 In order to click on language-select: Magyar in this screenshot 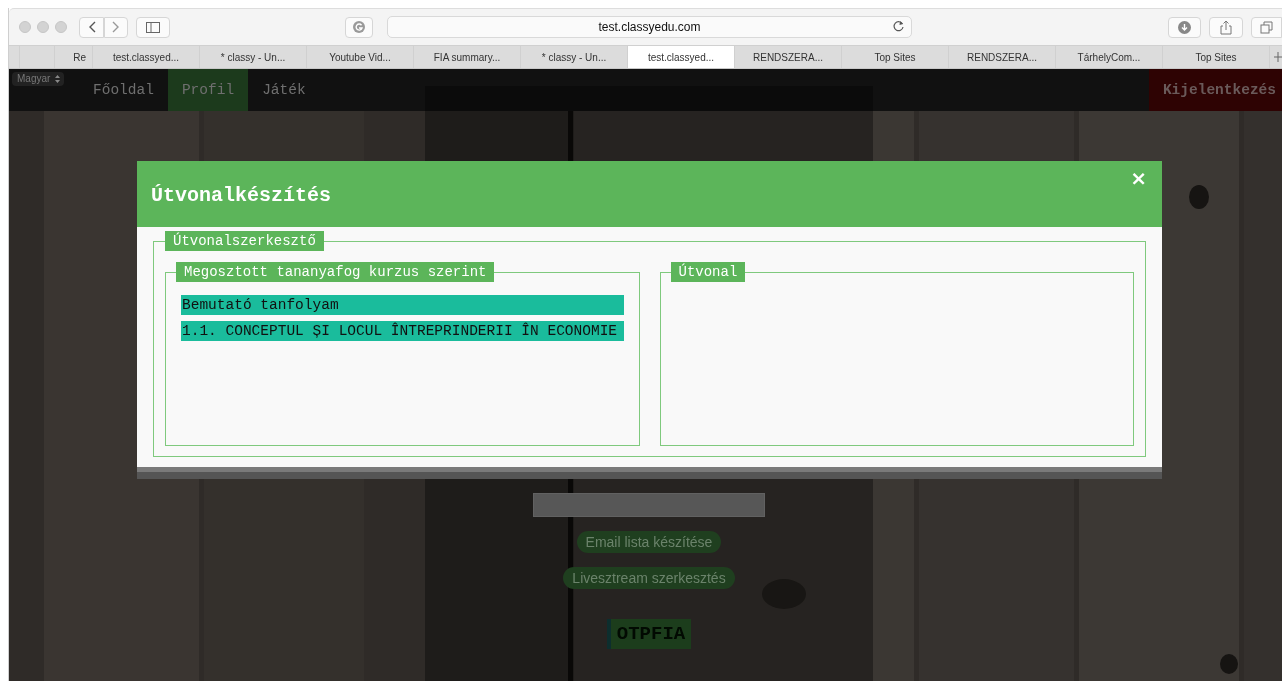, I will do `click(38, 79)`.